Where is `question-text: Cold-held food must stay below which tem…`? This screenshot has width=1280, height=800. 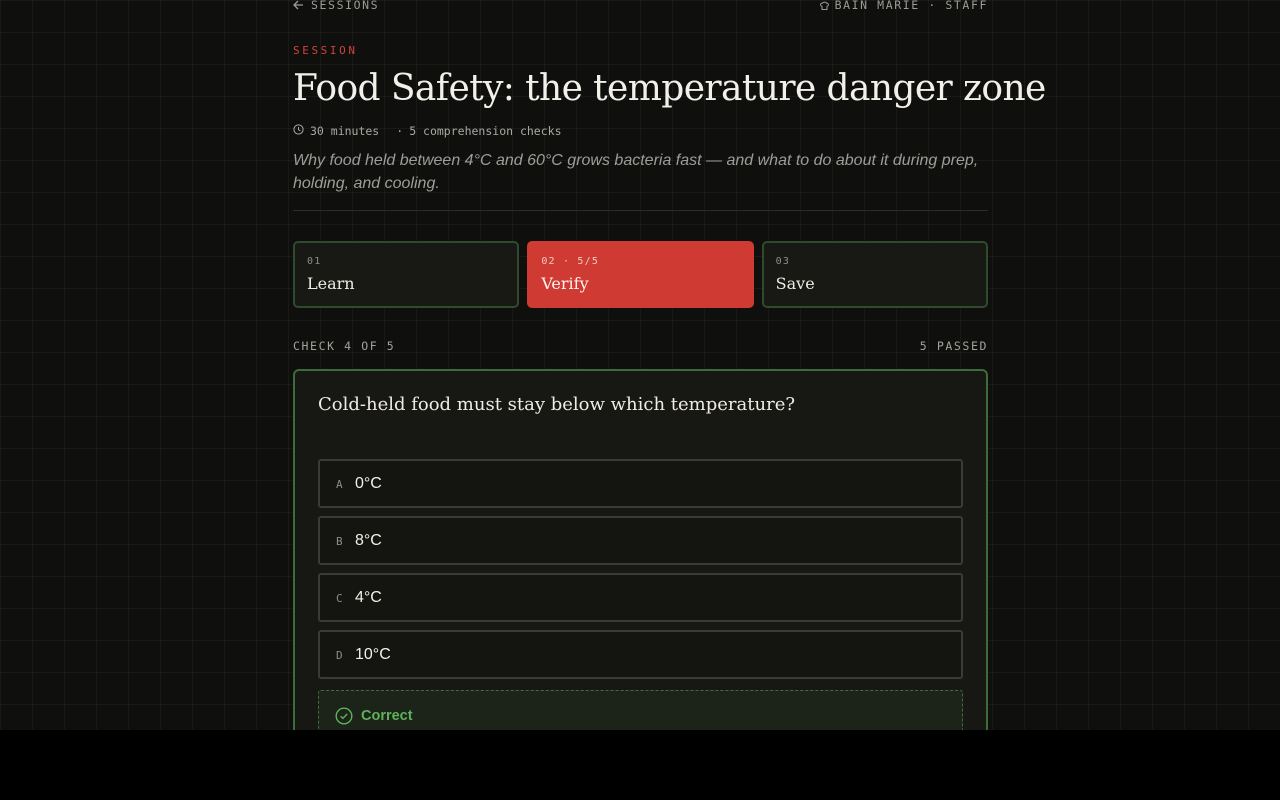 question-text: Cold-held food must stay below which tem… is located at coordinates (556, 404).